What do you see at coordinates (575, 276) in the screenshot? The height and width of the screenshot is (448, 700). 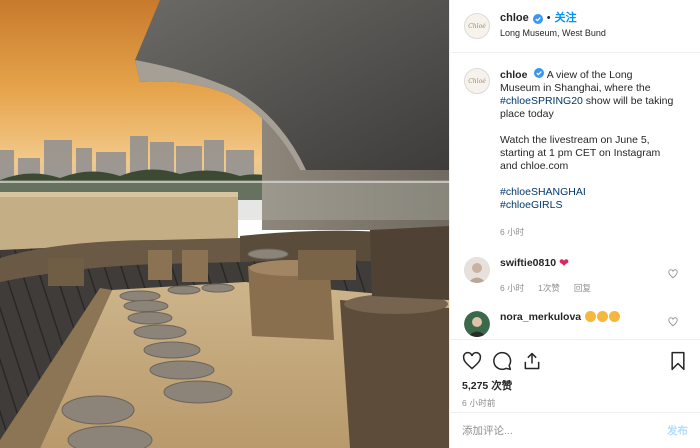 I see `comment-item: swiftie0810 ❤ 6 小时 1次赞 回复` at bounding box center [575, 276].